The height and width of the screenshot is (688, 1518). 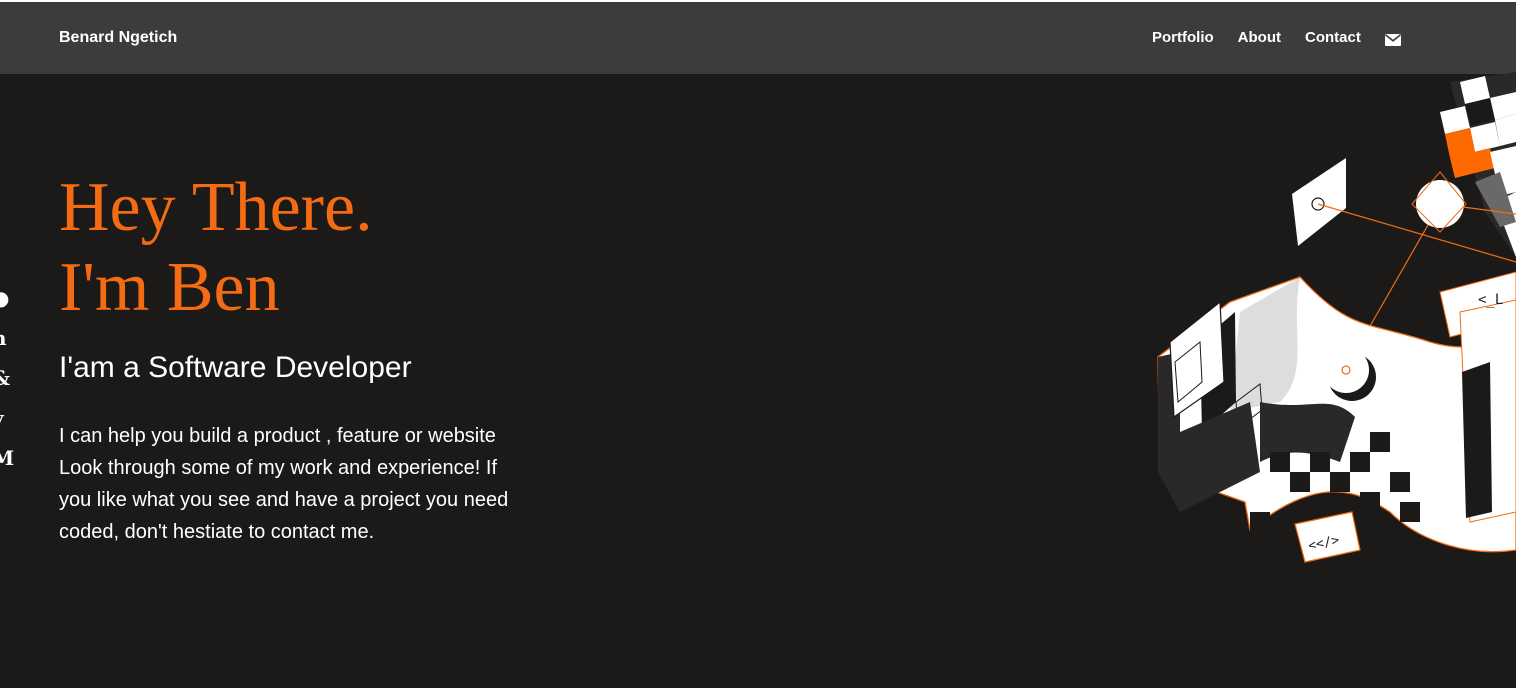 I want to click on nav-link-contact: Contact, so click(x=1333, y=37).